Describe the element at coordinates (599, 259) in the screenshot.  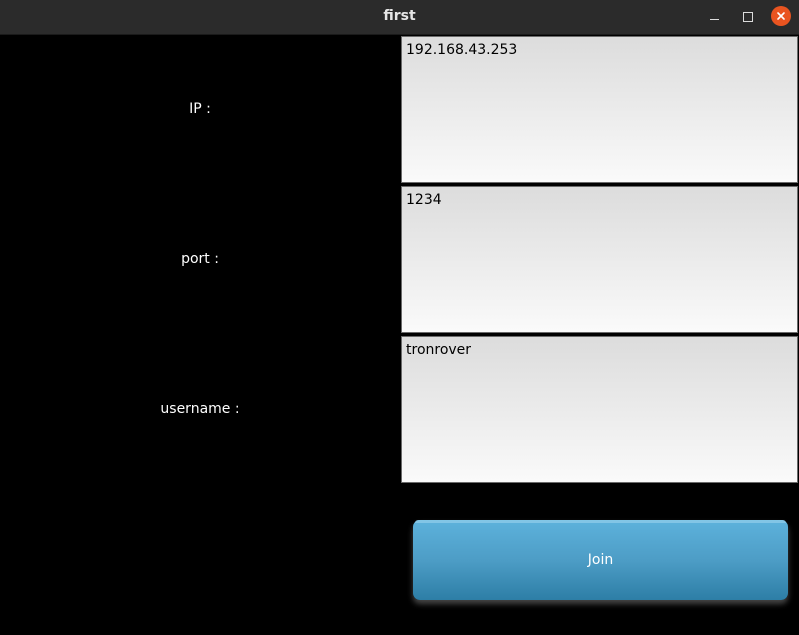
I see `port-input: 1234` at that location.